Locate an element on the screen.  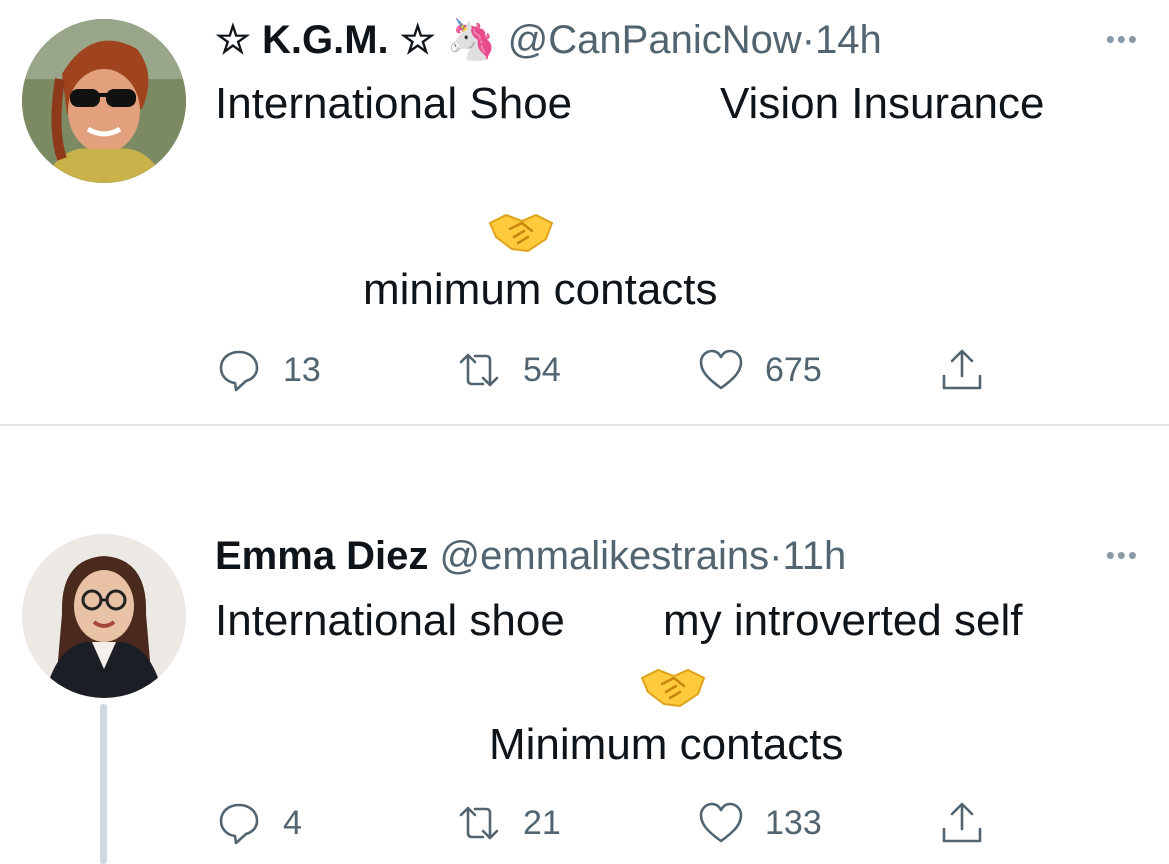
handle: @emmalikestrains is located at coordinates (605, 556).